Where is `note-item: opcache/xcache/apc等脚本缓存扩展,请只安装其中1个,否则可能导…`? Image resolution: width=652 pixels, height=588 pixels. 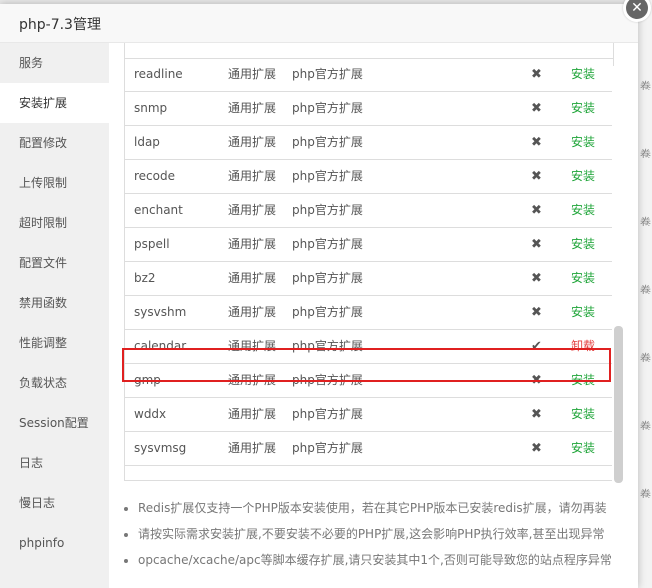 note-item: opcache/xcache/apc等脚本缓存扩展,请只安装其中1个,否则可能导… is located at coordinates (388, 560).